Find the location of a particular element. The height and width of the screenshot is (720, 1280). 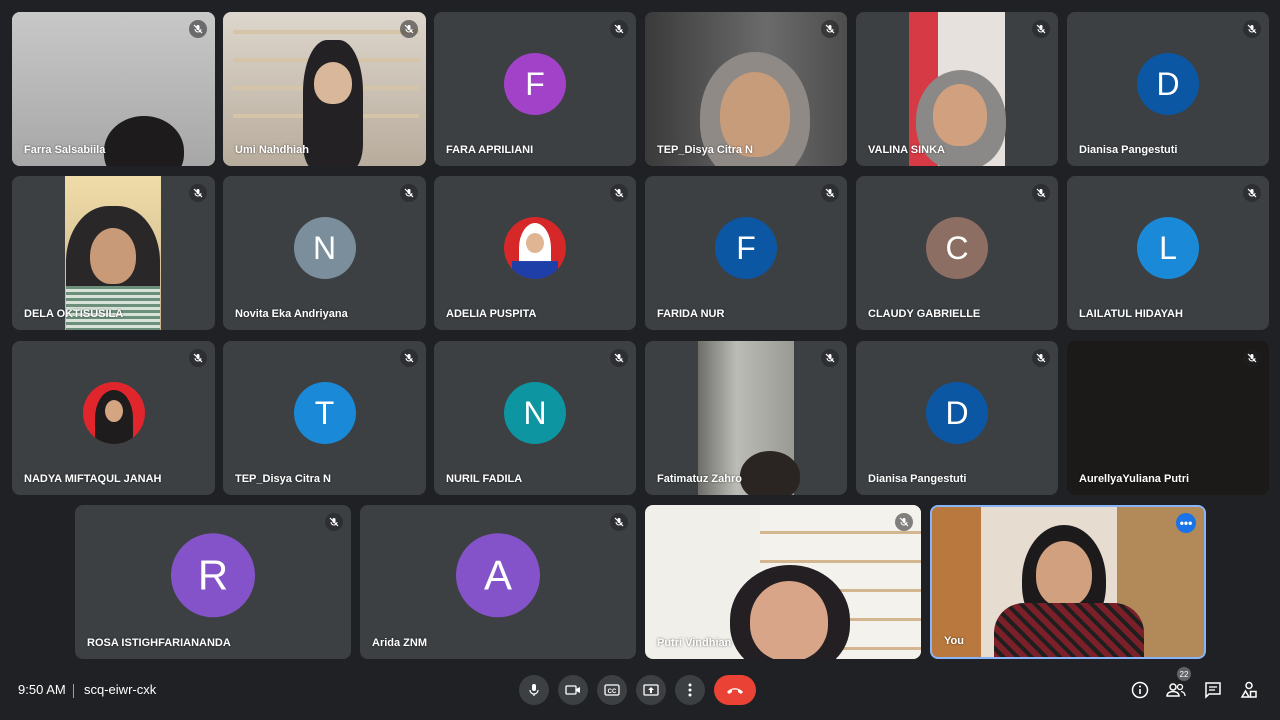

participant-name: Novita Eka Andriyana is located at coordinates (291, 314).